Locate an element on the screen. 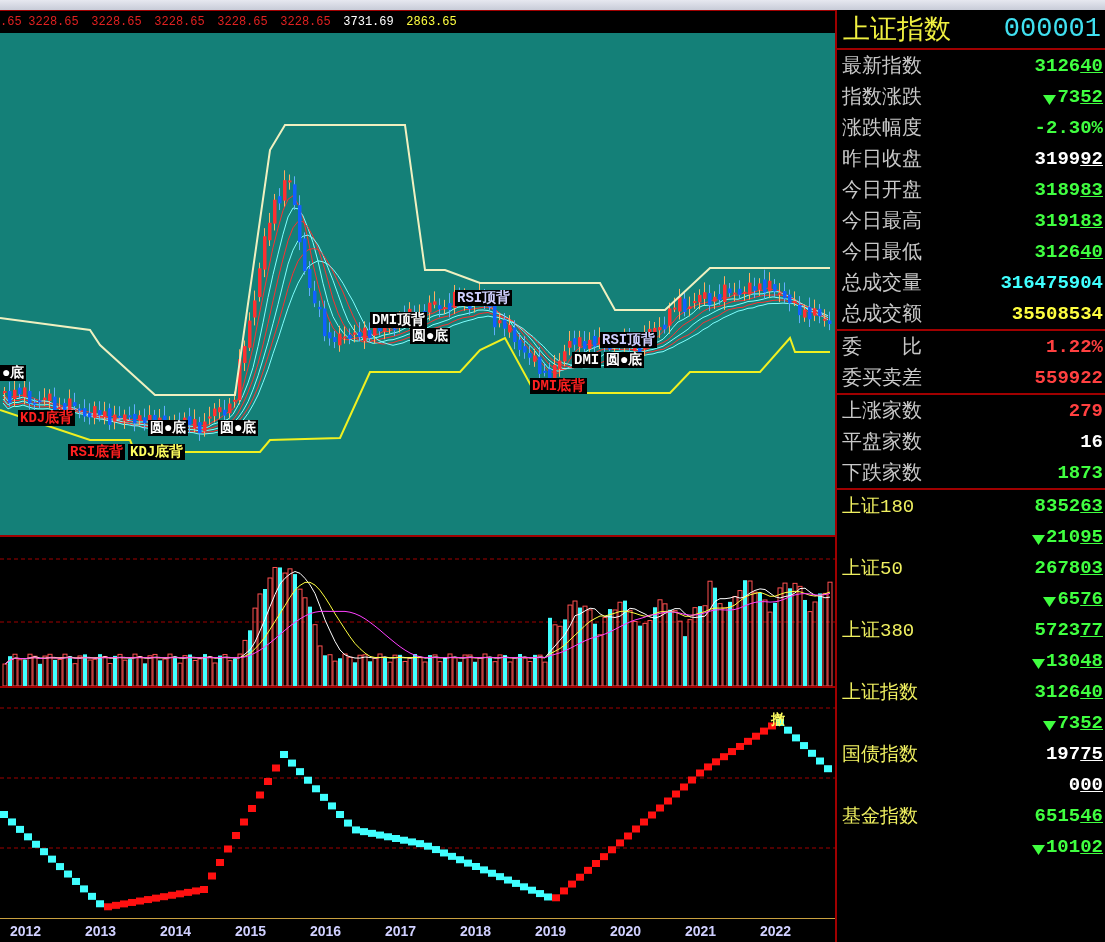 This screenshot has width=1105, height=942. price-label: 3731.69 is located at coordinates (368, 22).